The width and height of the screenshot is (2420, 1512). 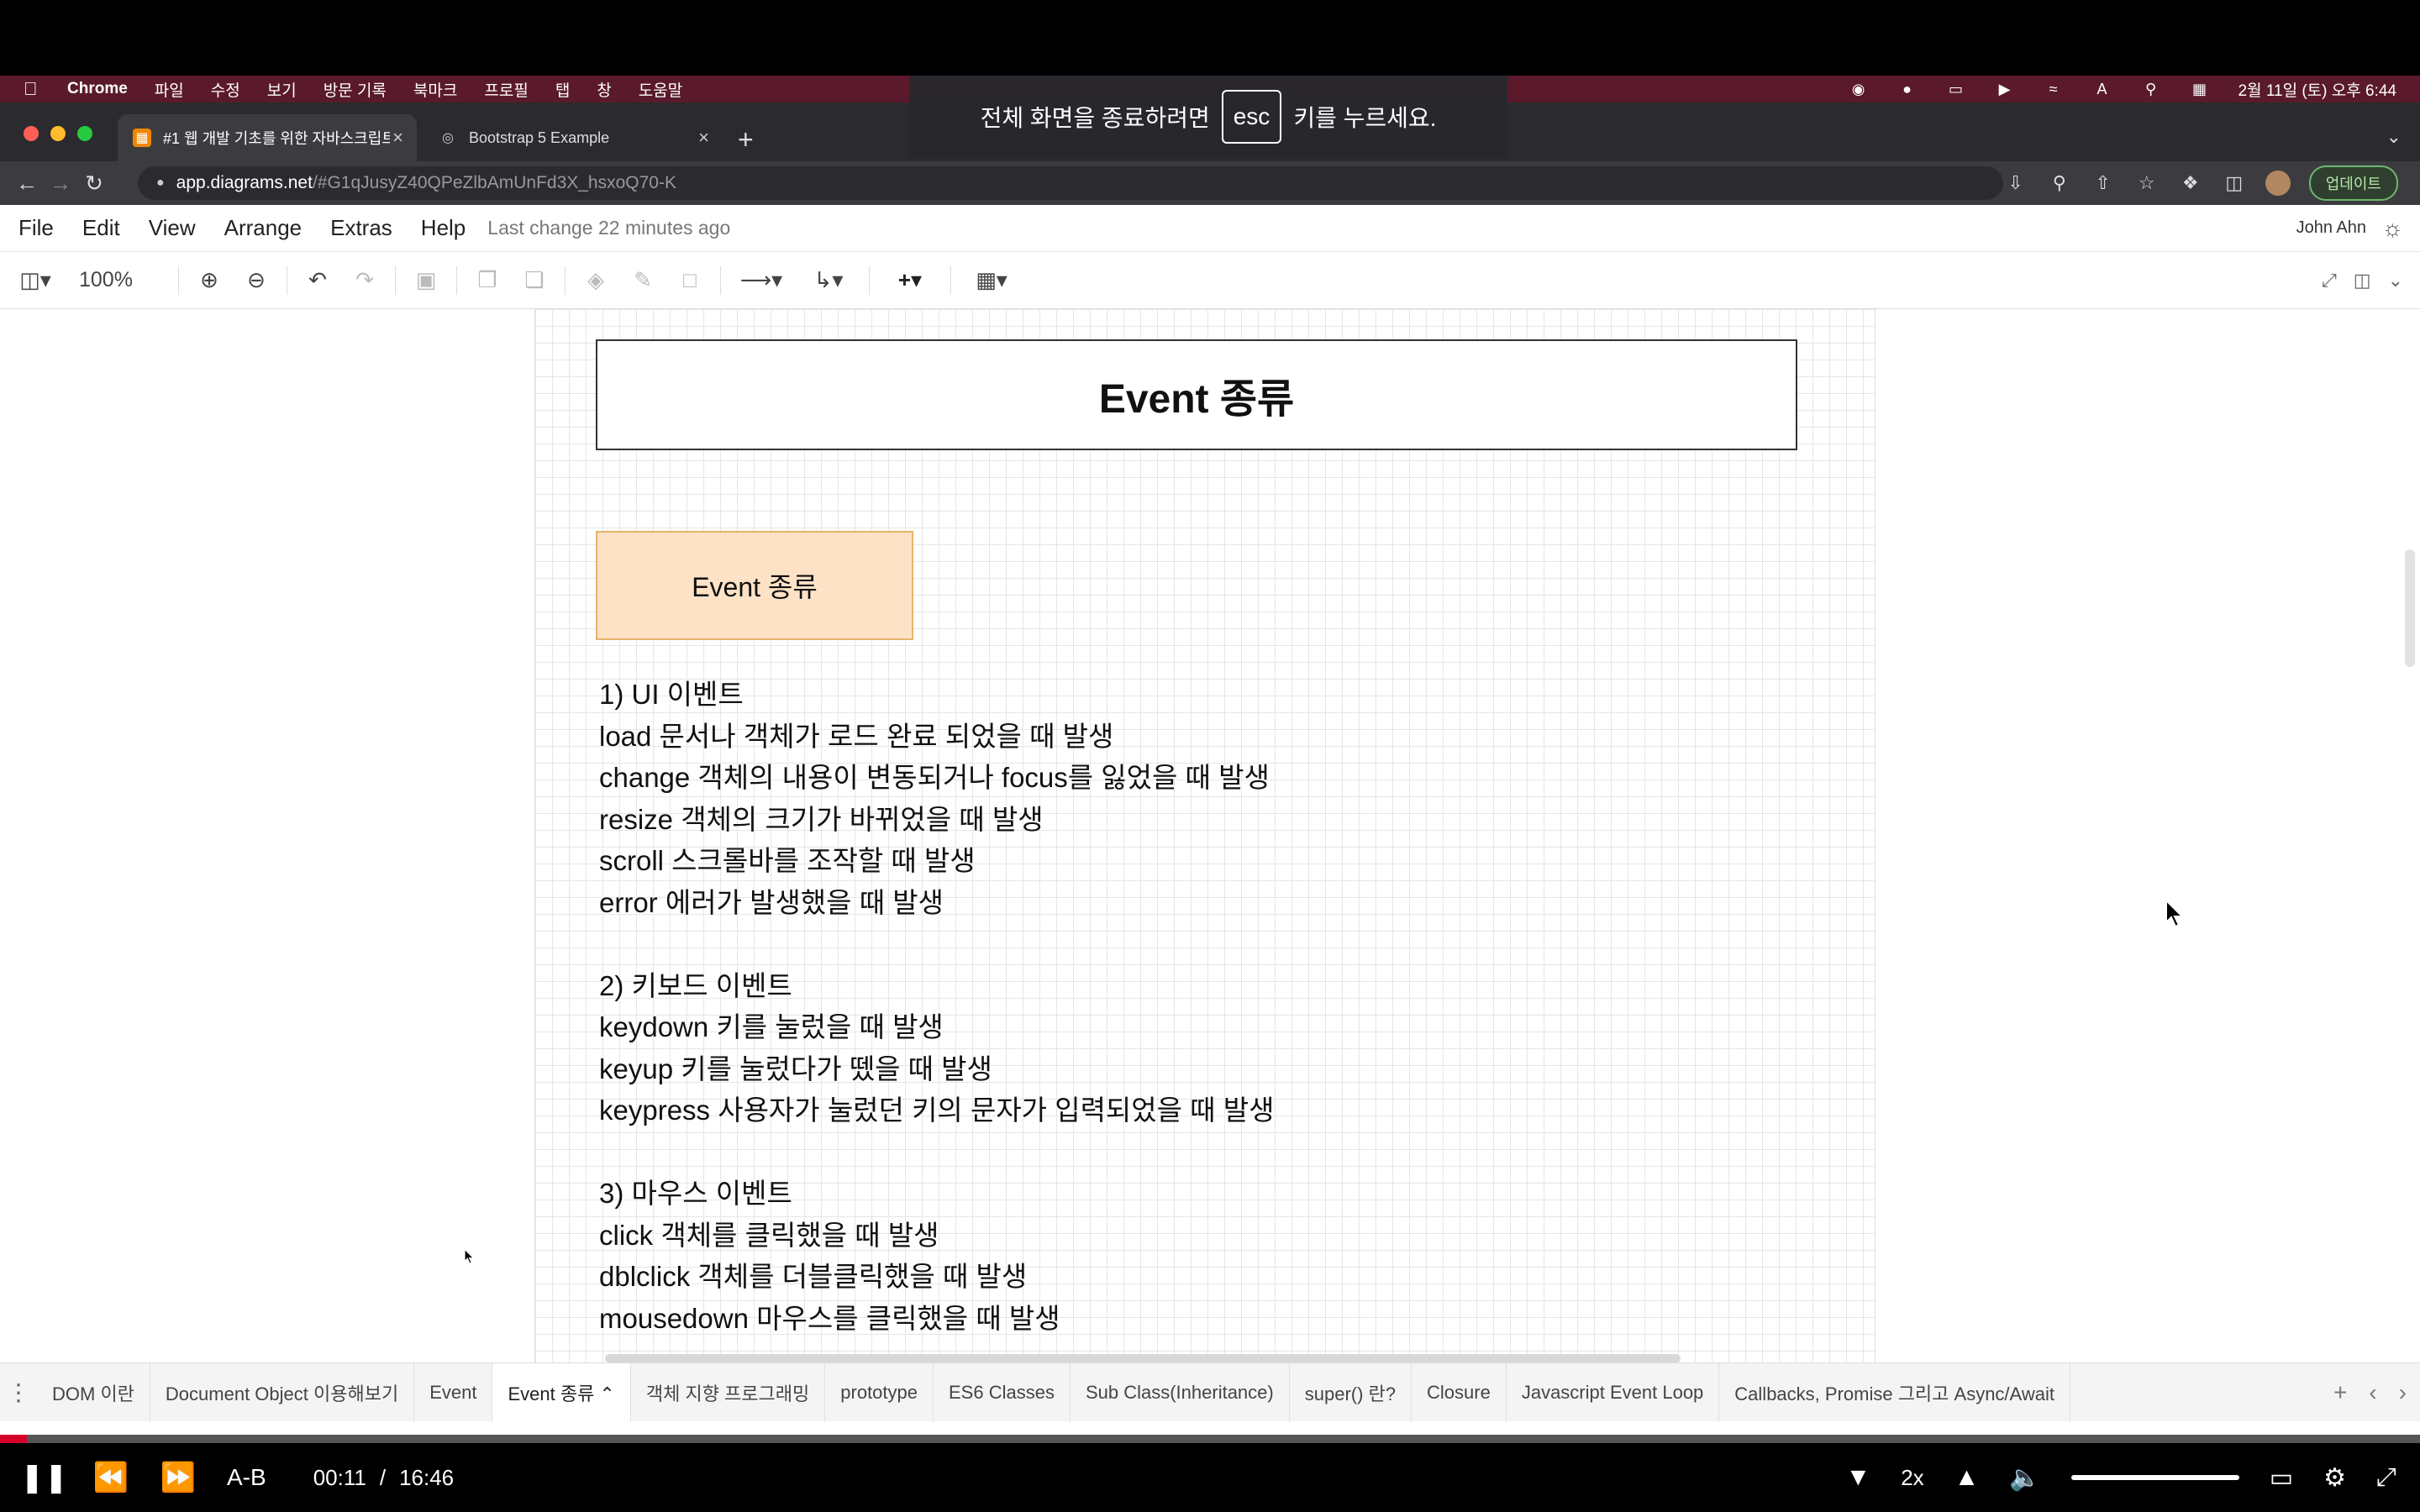 I want to click on undo-icon: ↶, so click(x=317, y=280).